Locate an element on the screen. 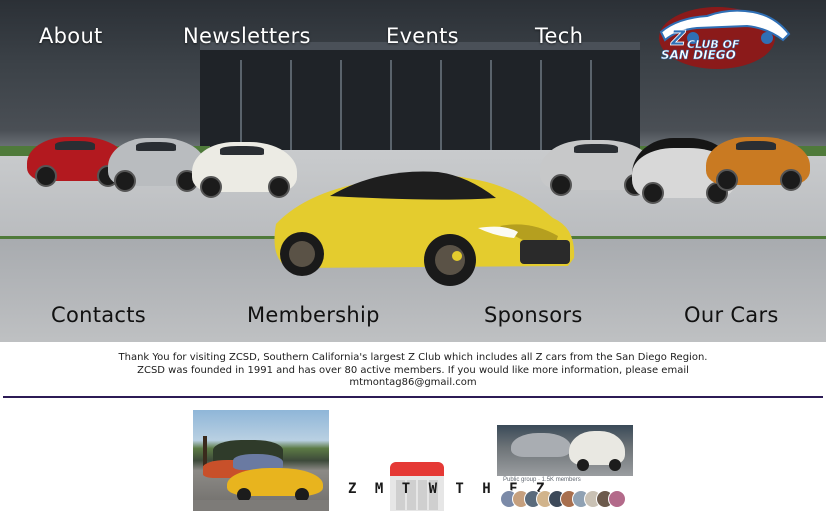 The image size is (826, 511). facebook-group-photo is located at coordinates (565, 450).